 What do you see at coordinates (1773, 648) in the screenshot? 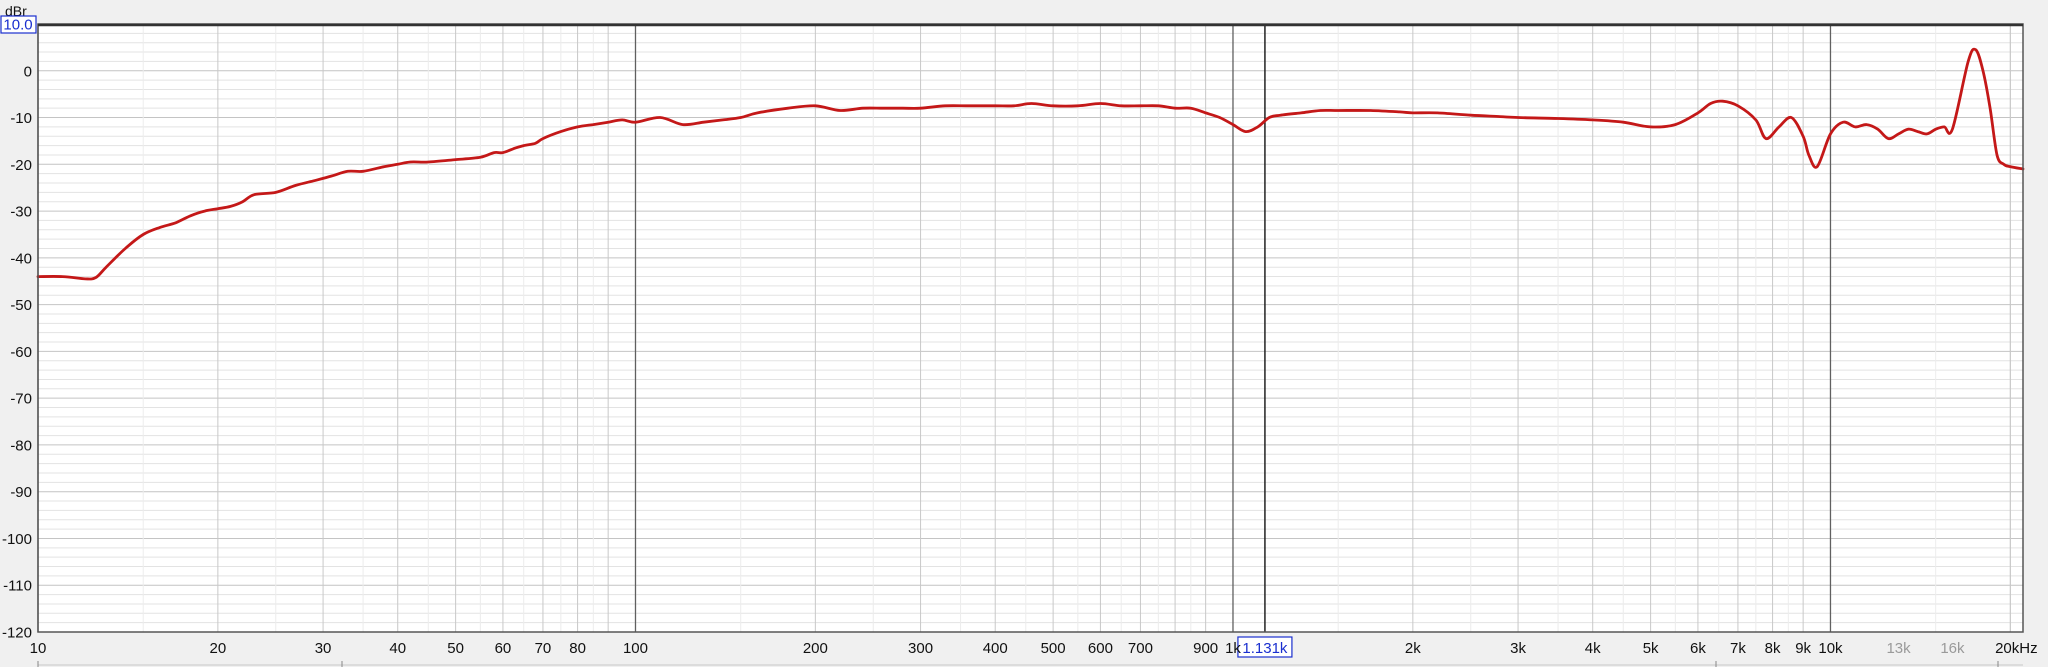
I see `x-tick-label: 8k` at bounding box center [1773, 648].